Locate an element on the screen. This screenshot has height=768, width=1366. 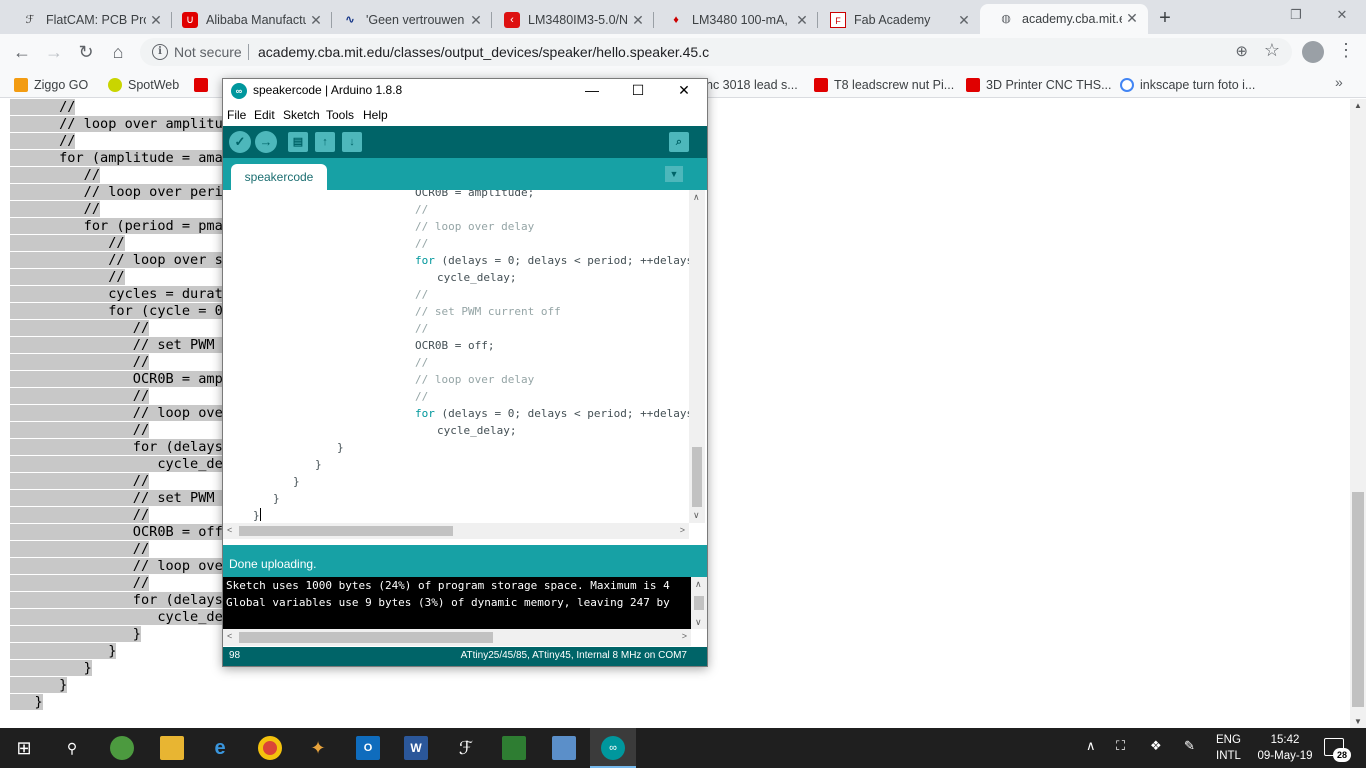
editor-horizontal-scrollbar: < > is located at coordinates (456, 531).